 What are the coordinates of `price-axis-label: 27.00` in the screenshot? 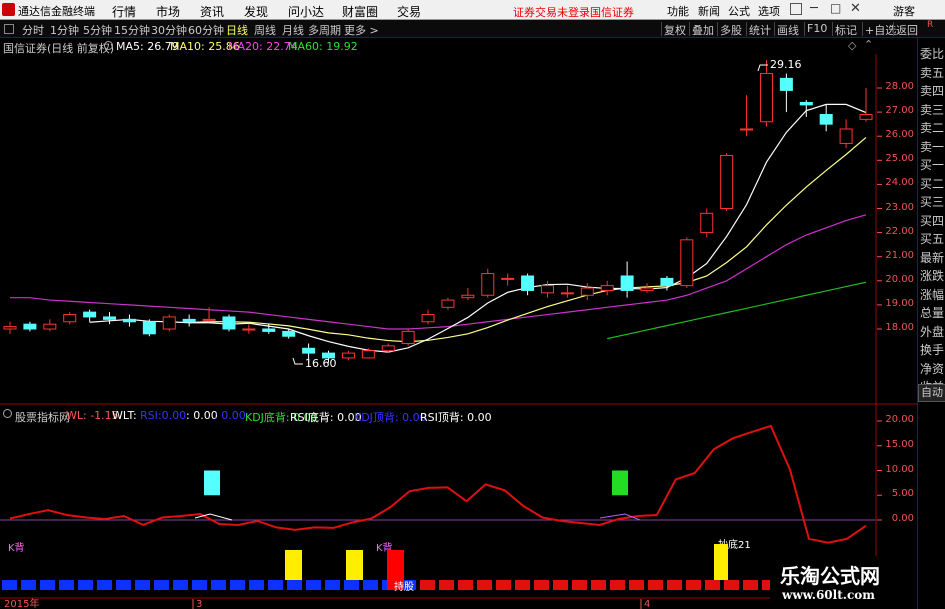 It's located at (899, 111).